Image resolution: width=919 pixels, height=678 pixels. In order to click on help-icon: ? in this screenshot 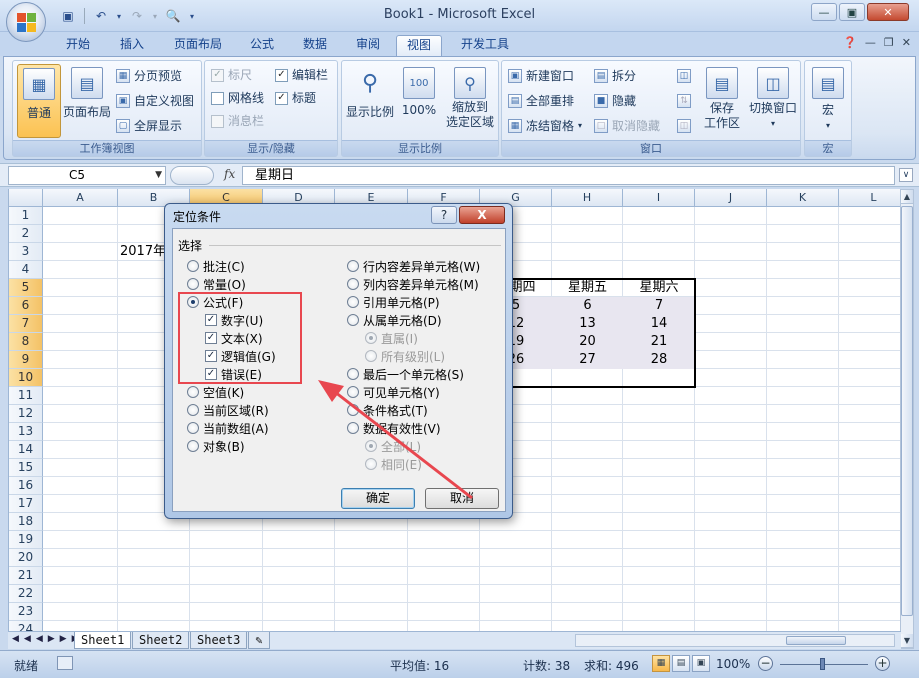, I will do `click(444, 215)`.